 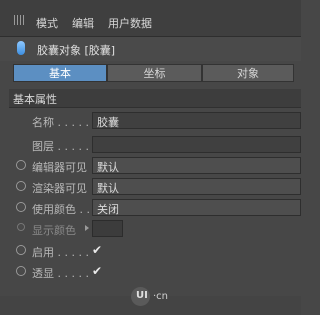 What do you see at coordinates (150, 305) in the screenshot?
I see `bottom-bar` at bounding box center [150, 305].